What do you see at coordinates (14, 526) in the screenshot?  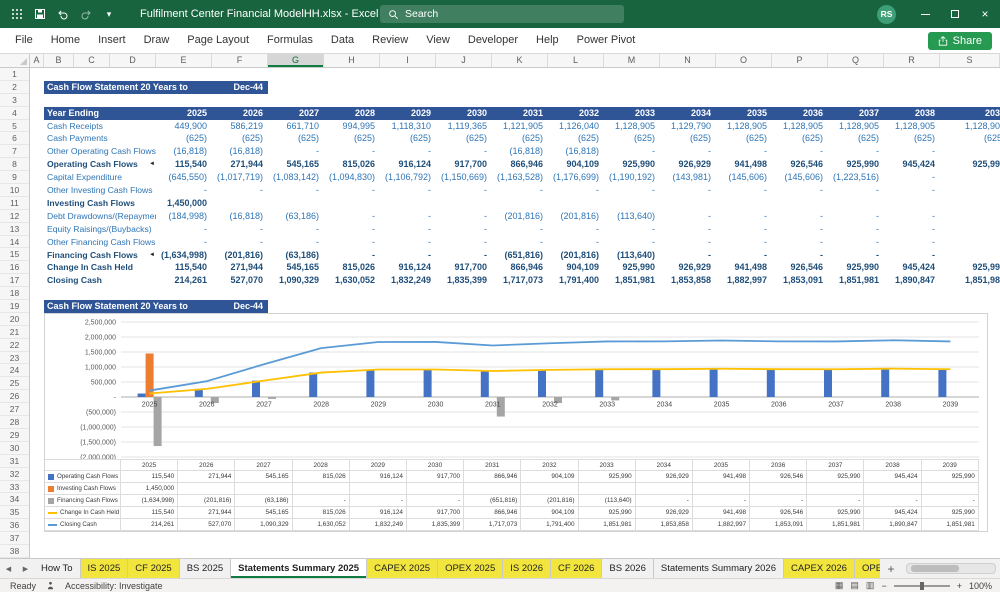 I see `row-header-36: 36` at bounding box center [14, 526].